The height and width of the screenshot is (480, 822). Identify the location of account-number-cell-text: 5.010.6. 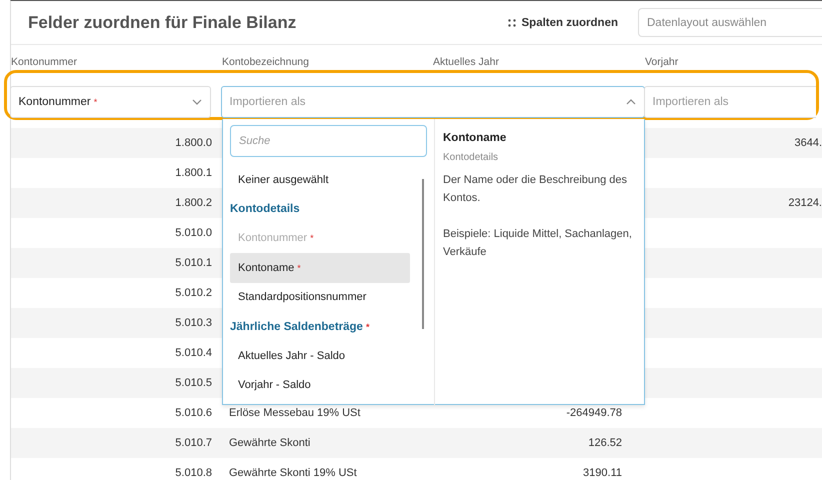
(193, 413).